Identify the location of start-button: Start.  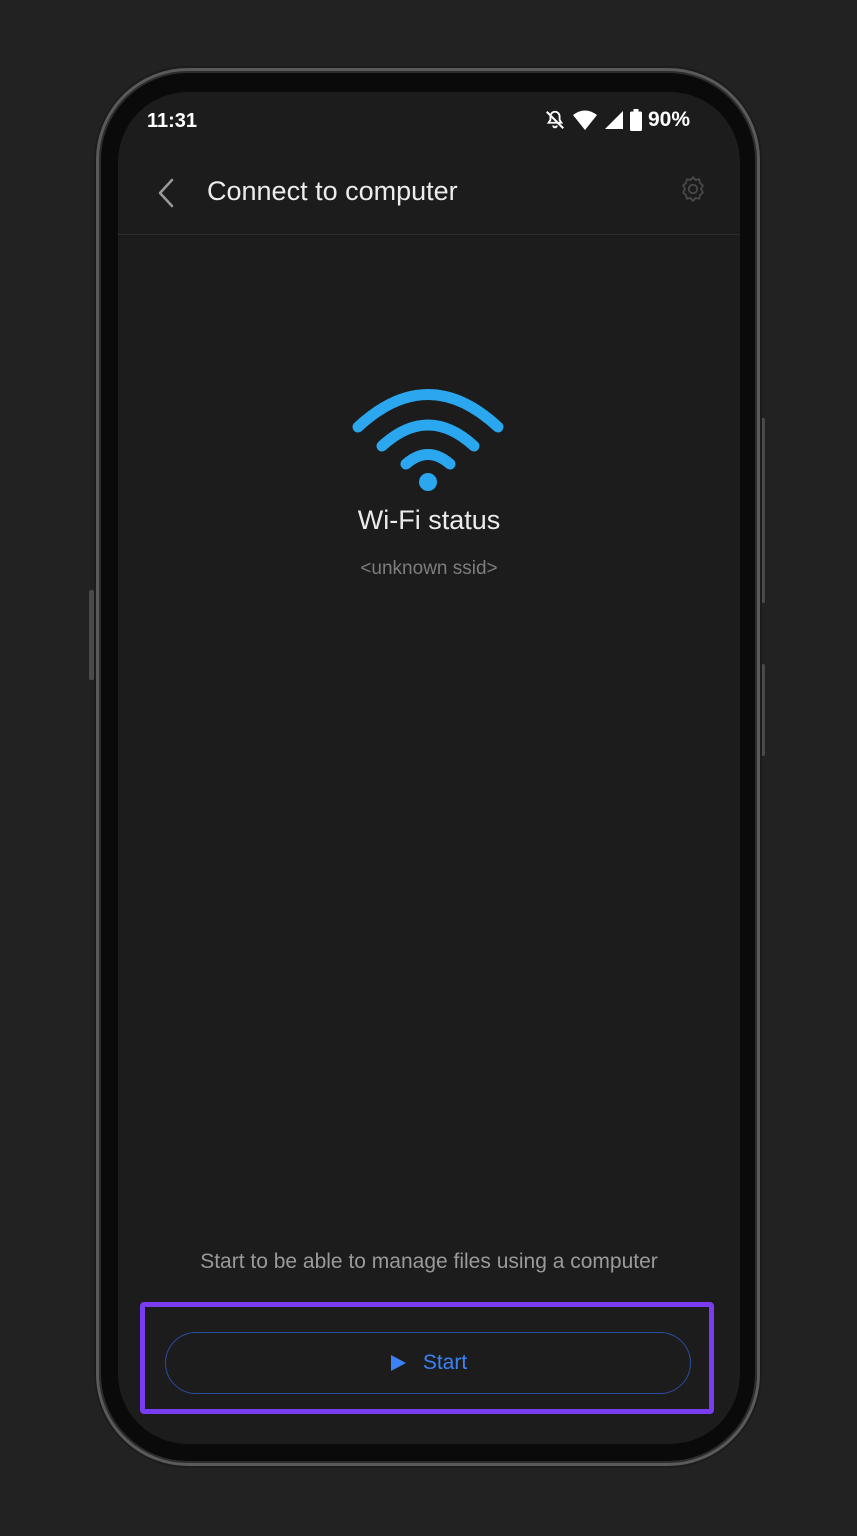
(428, 1363).